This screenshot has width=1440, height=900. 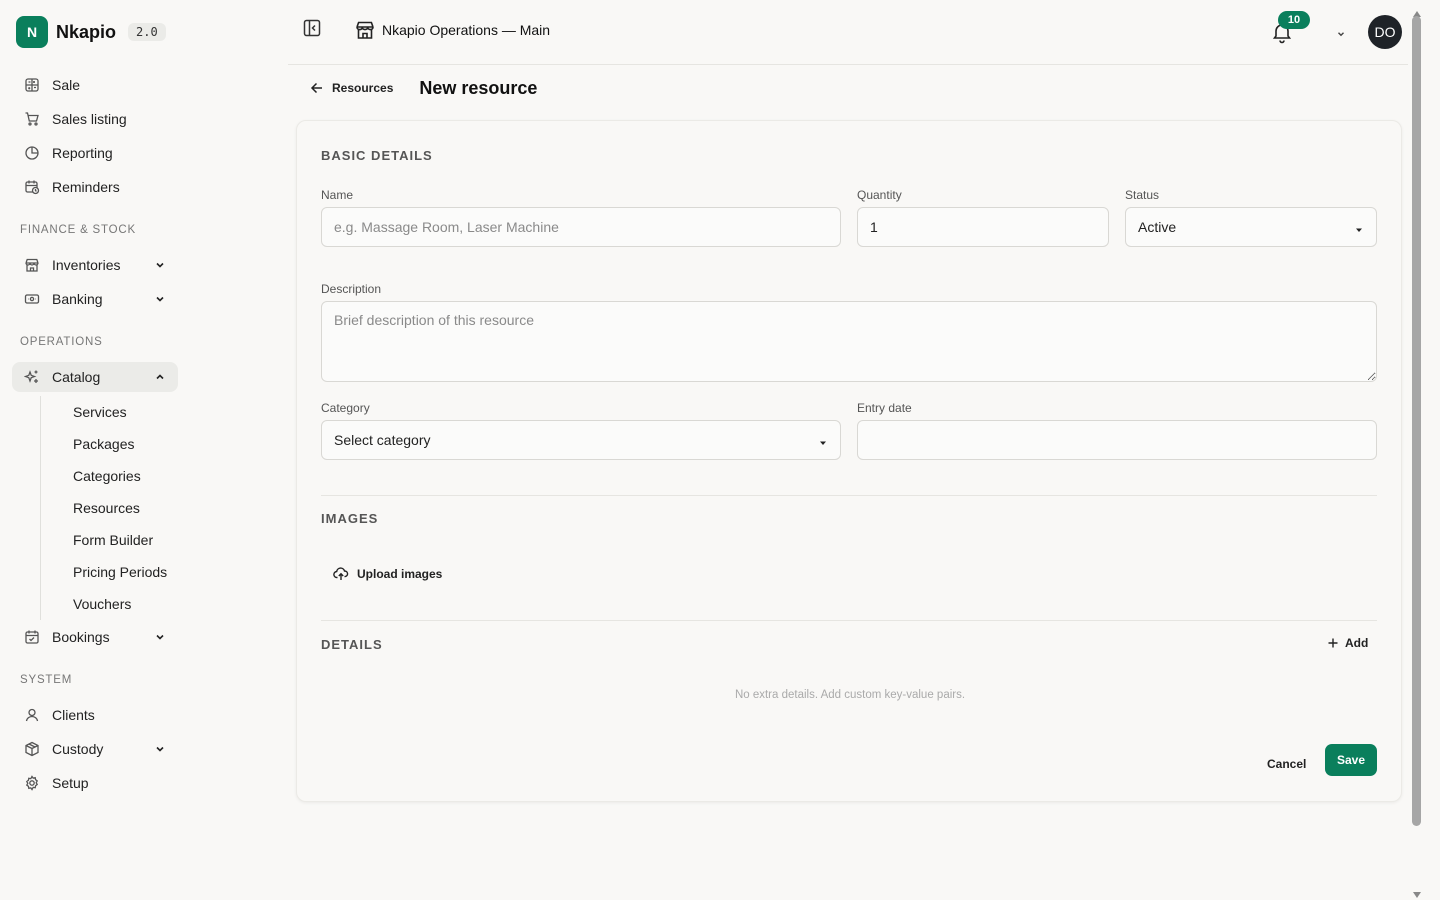 I want to click on upload-images-button: Upload images, so click(x=387, y=574).